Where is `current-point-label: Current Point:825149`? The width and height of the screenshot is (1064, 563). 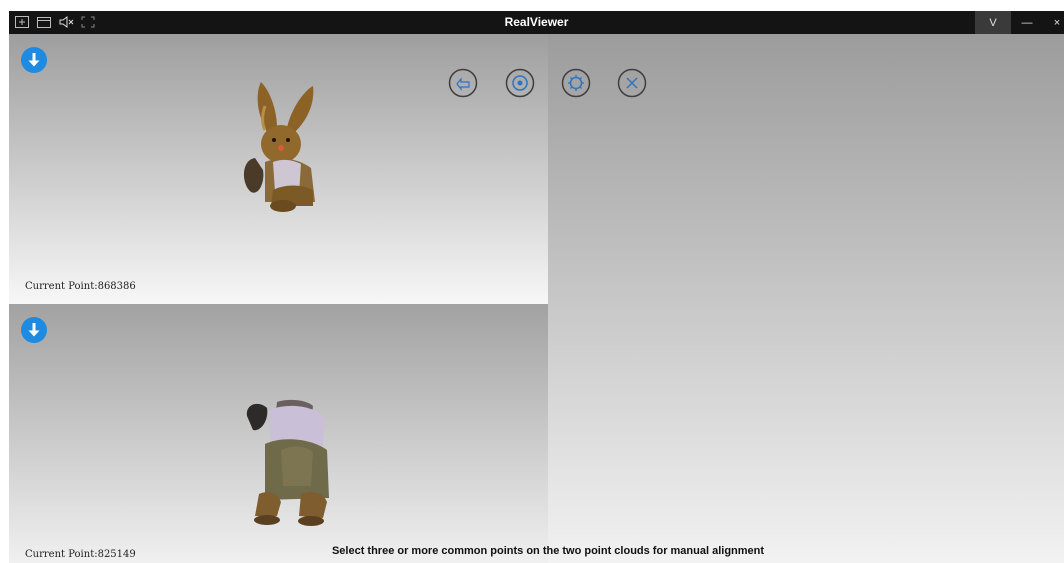
current-point-label: Current Point:825149 is located at coordinates (80, 554).